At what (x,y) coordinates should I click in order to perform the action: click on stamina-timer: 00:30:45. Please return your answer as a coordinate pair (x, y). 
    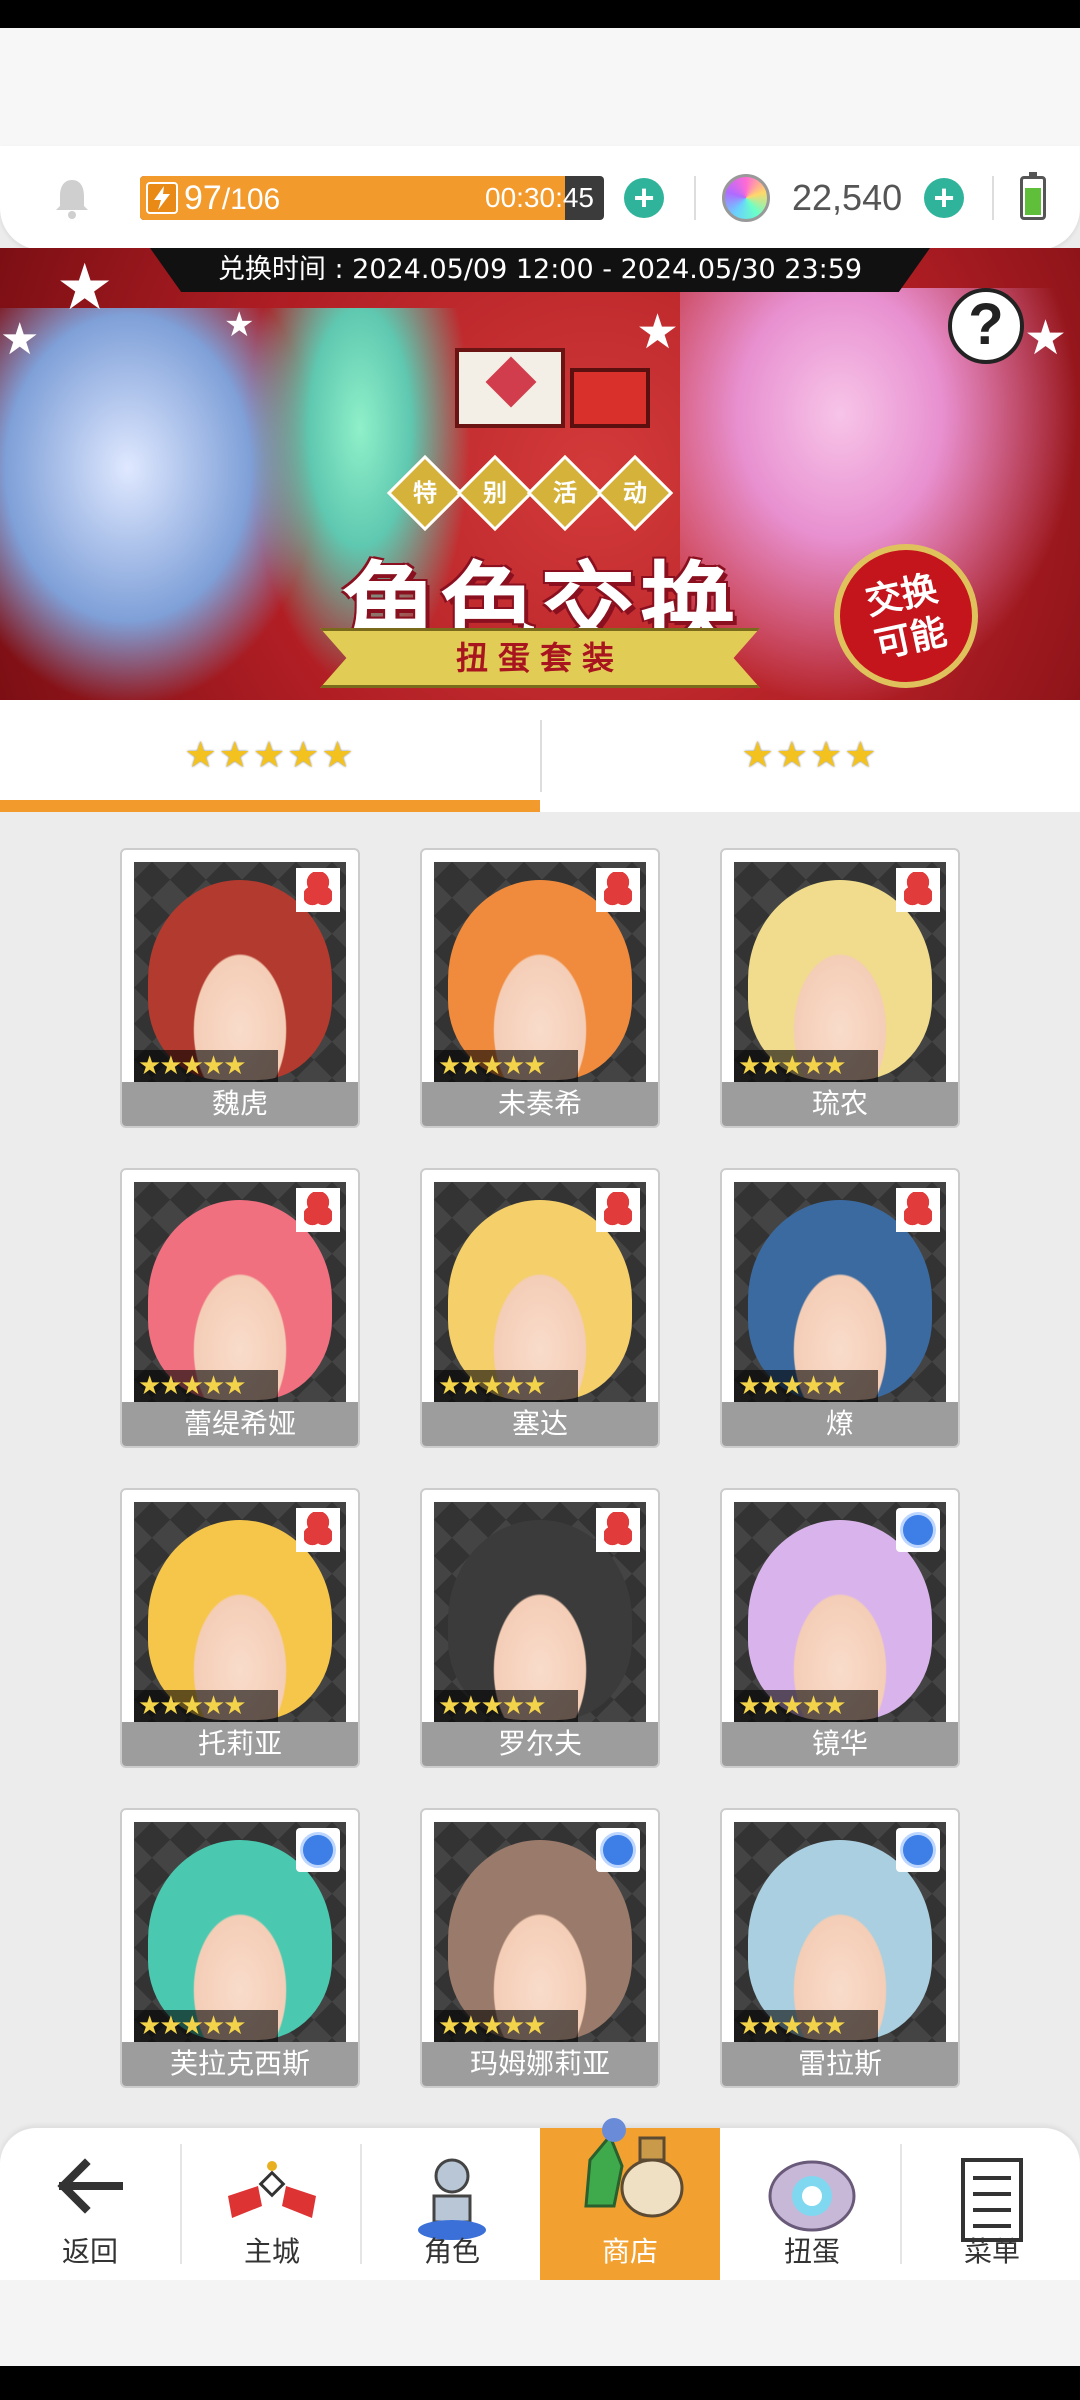
    Looking at the image, I should click on (539, 197).